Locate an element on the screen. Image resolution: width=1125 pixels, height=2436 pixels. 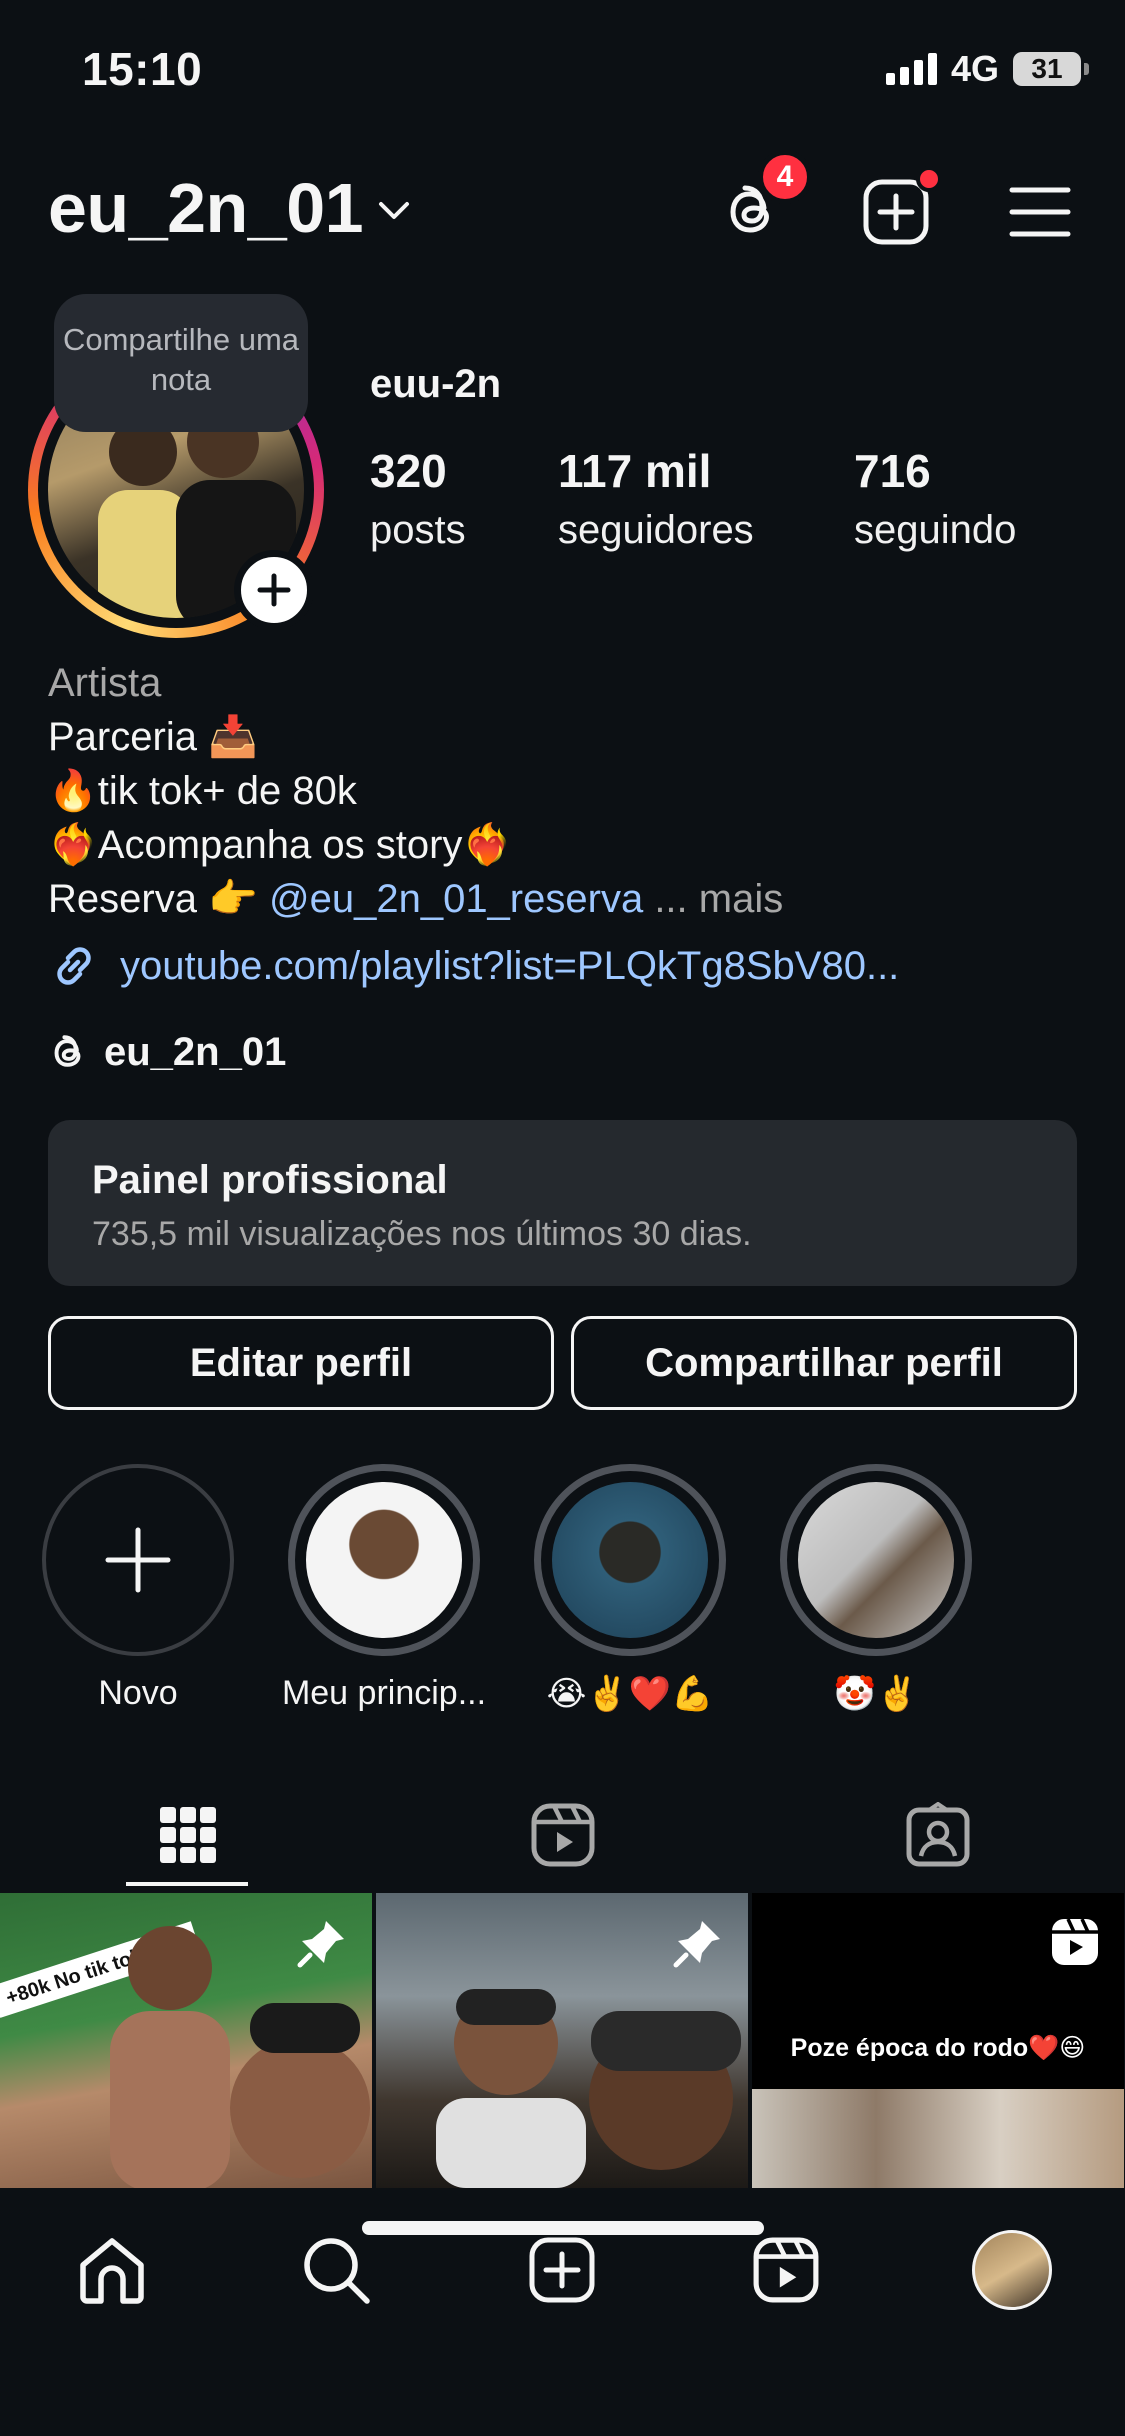
create-button is located at coordinates (899, 209).